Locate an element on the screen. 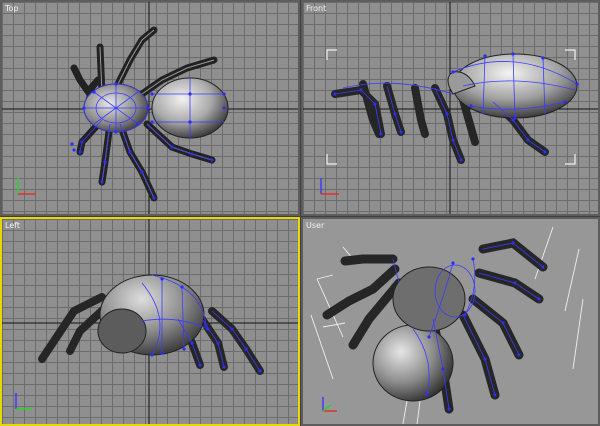  viewport-label: Top is located at coordinates (12, 8).